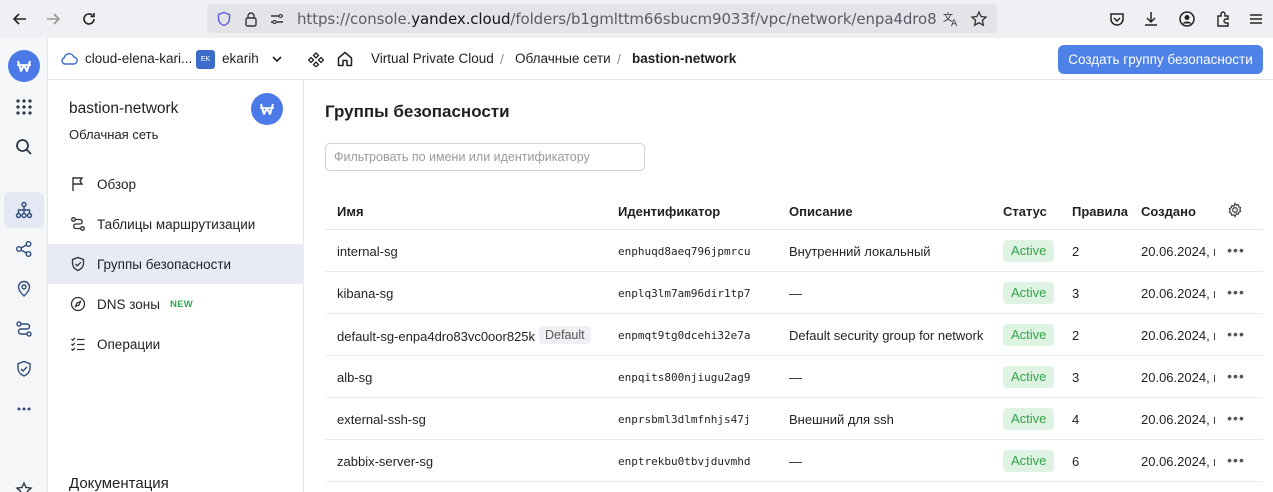 This screenshot has height=492, width=1273. What do you see at coordinates (119, 483) in the screenshot?
I see `documentation-link: Документация` at bounding box center [119, 483].